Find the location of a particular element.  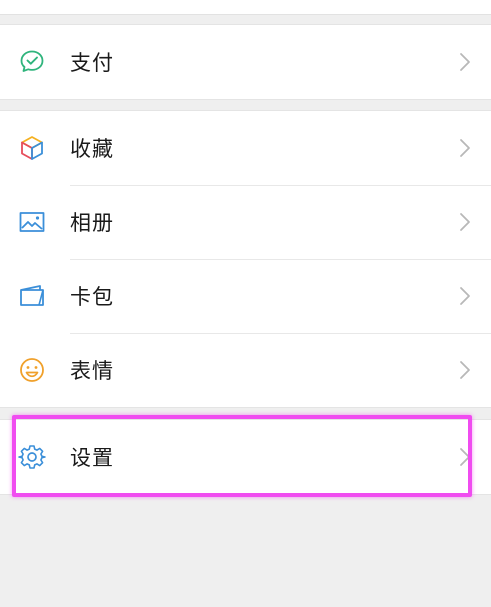

menu-item-label: 收藏 is located at coordinates (92, 149).